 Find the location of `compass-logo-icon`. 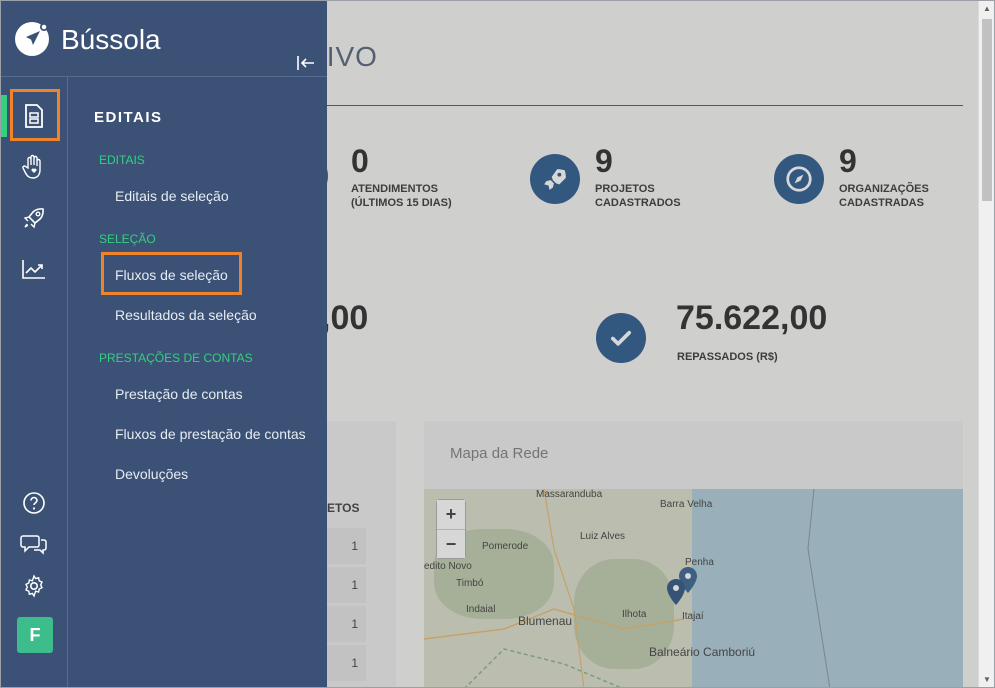

compass-logo-icon is located at coordinates (32, 39).